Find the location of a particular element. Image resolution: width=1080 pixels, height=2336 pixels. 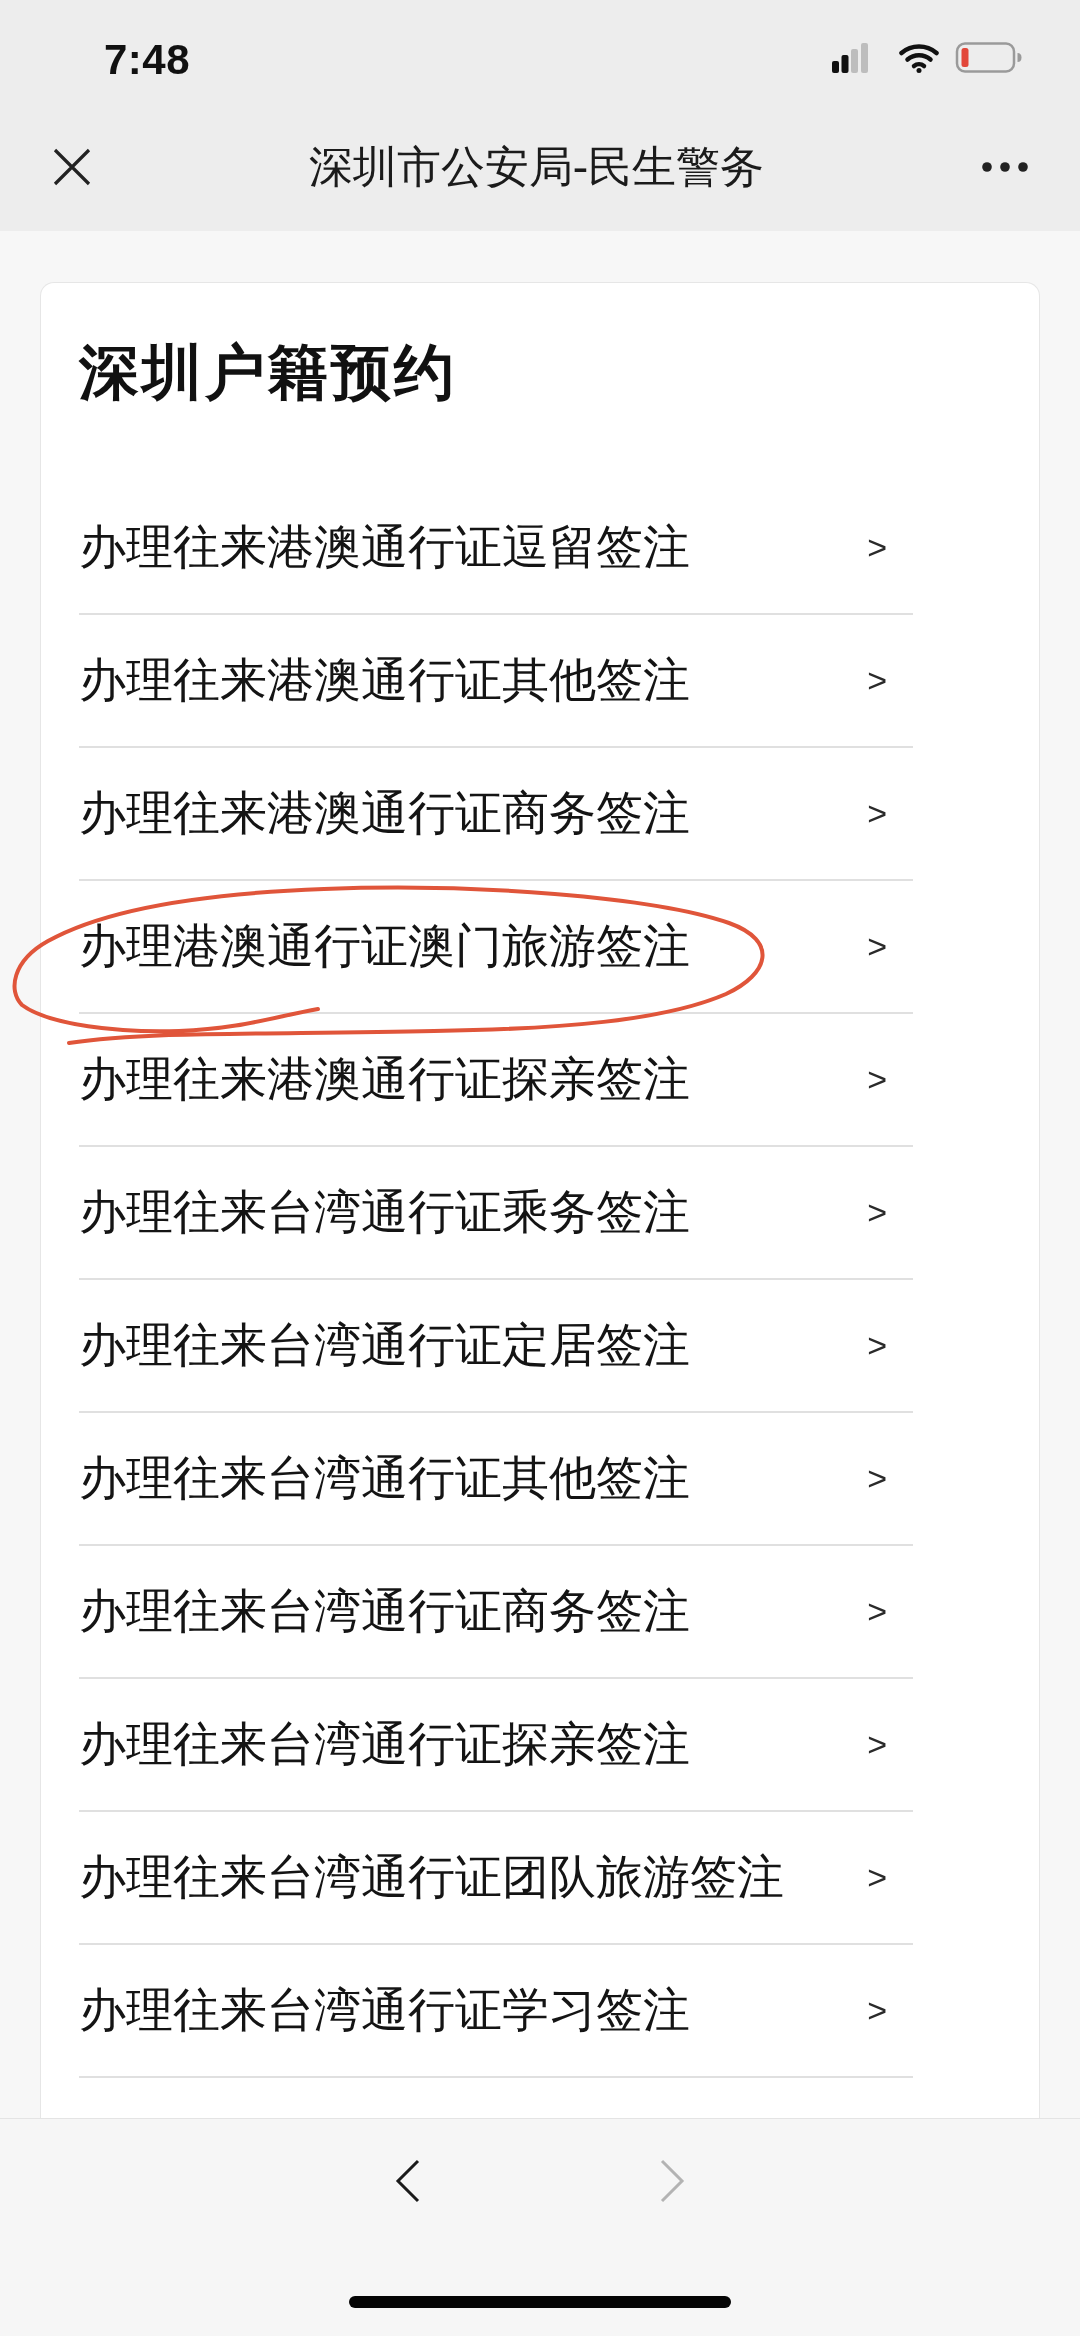

status-time: 7:48 is located at coordinates (147, 60).